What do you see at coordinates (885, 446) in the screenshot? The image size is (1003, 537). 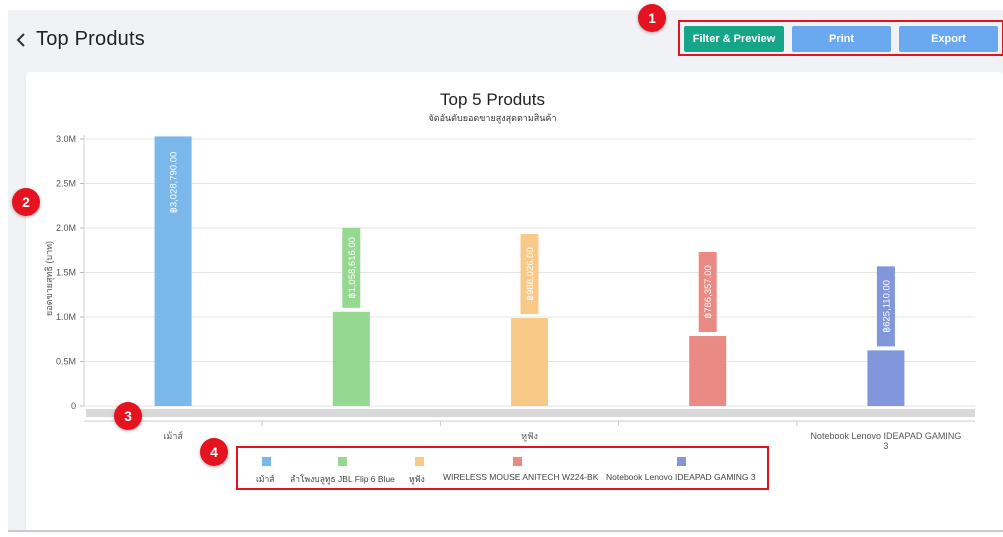 I see `x-tick-label: 3` at bounding box center [885, 446].